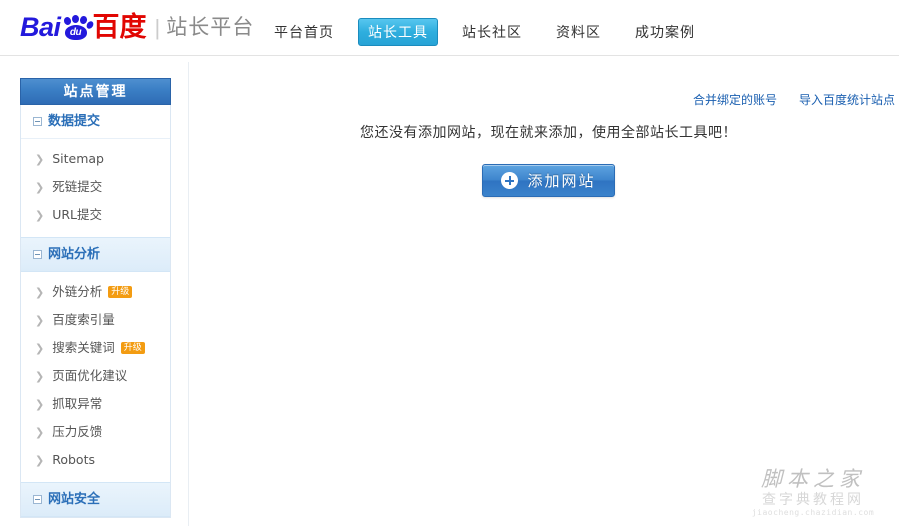 The height and width of the screenshot is (526, 899). I want to click on sidebar-item-label: 抓取异常, so click(77, 403).